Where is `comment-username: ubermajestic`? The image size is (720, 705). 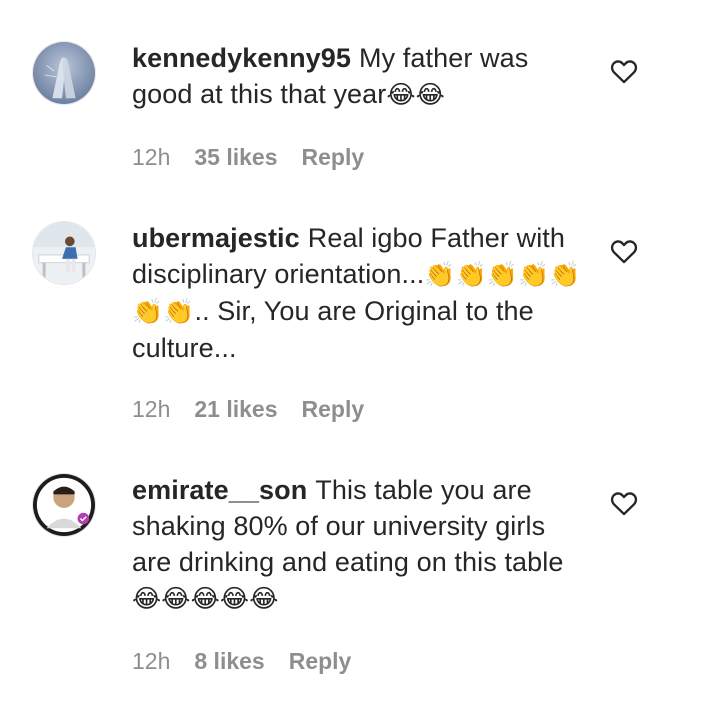
comment-username: ubermajestic is located at coordinates (216, 238).